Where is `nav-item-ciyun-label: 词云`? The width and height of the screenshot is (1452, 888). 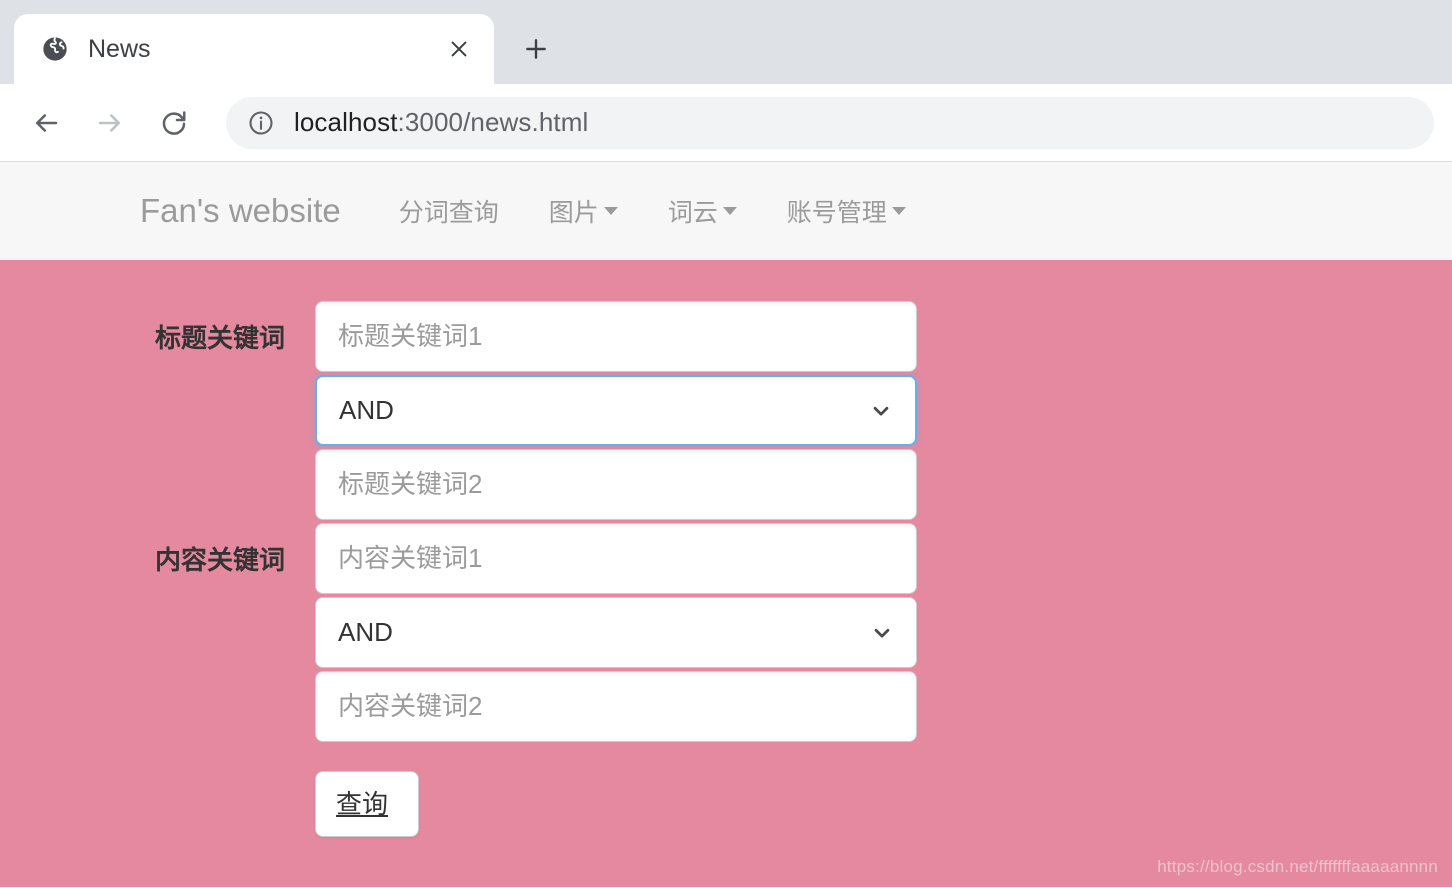
nav-item-ciyun-label: 词云 is located at coordinates (692, 213).